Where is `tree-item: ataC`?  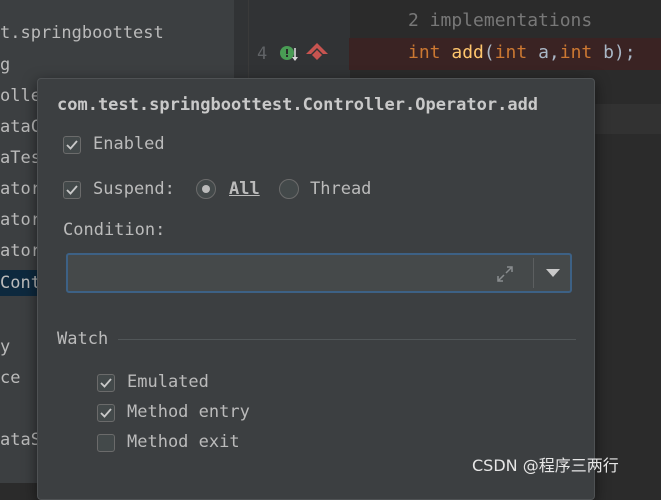
tree-item: ataC is located at coordinates (20, 127).